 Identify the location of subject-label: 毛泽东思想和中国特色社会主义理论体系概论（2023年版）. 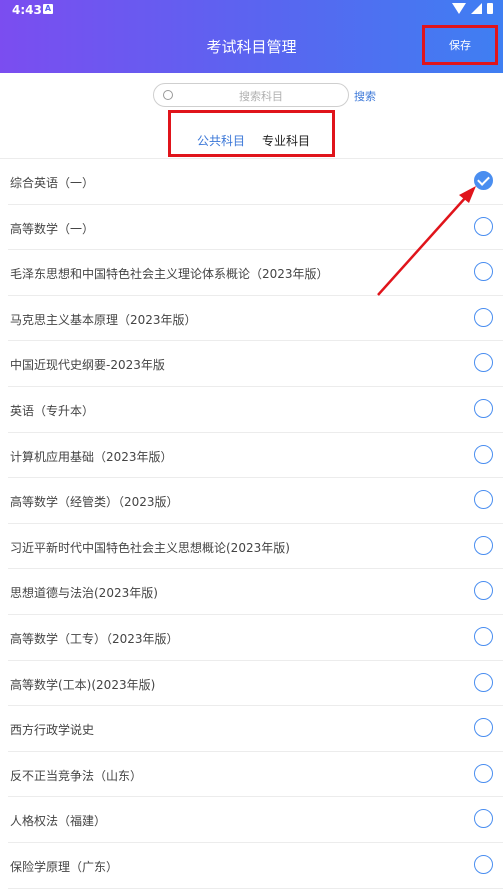
(169, 274).